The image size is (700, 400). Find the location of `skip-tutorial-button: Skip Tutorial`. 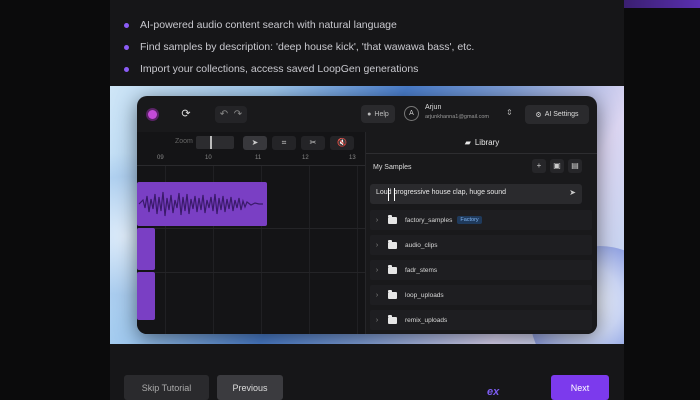

skip-tutorial-button: Skip Tutorial is located at coordinates (166, 387).